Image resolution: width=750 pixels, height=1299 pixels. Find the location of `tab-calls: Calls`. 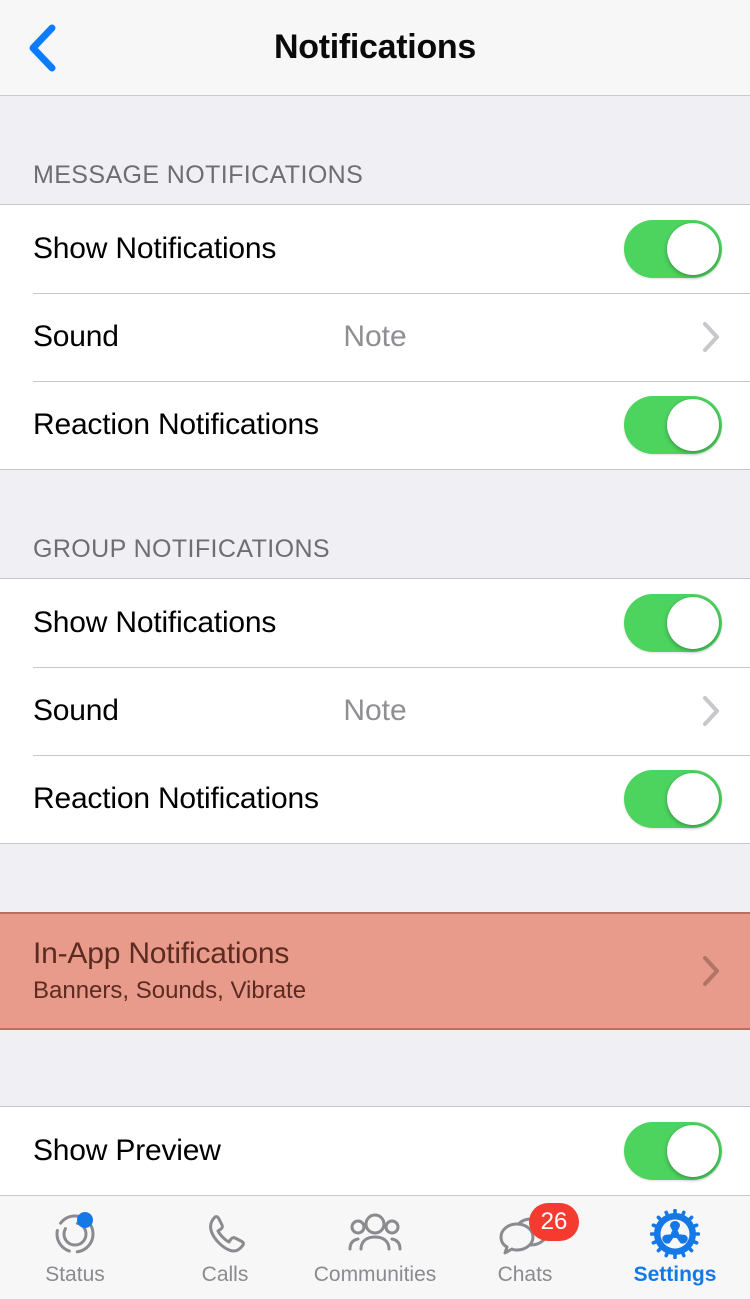

tab-calls: Calls is located at coordinates (225, 1247).